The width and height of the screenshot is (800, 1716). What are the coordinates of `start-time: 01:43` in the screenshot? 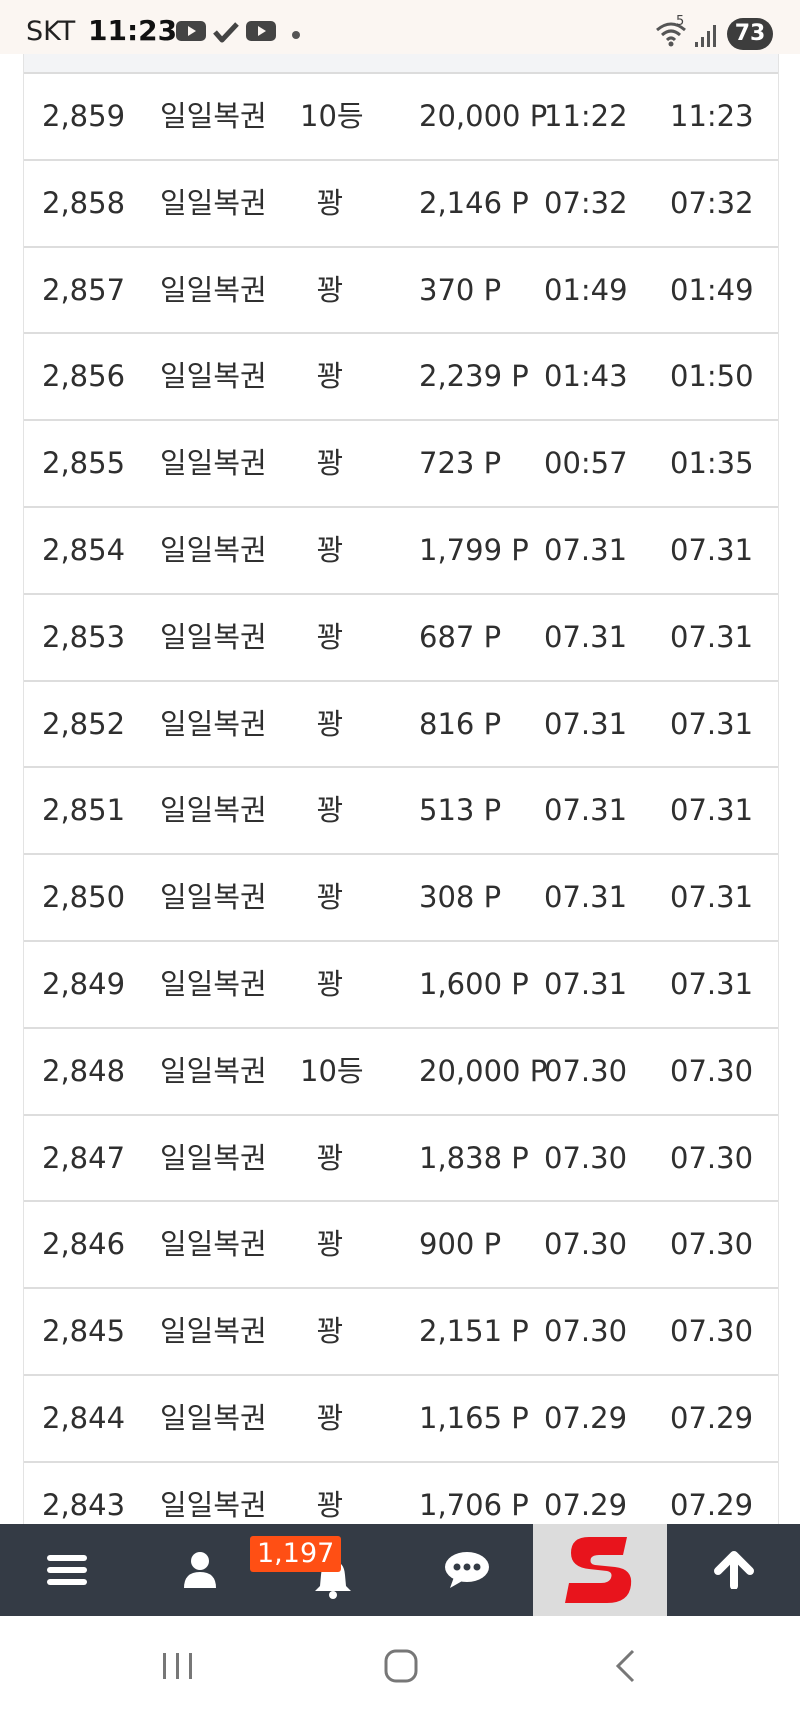 It's located at (586, 376).